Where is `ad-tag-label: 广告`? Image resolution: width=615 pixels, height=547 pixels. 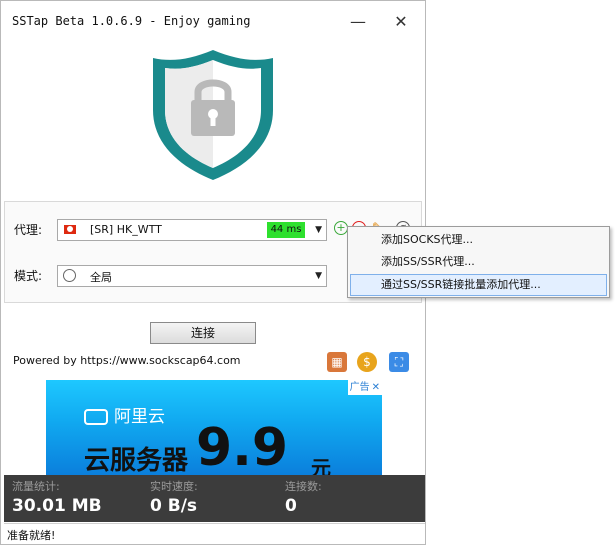
ad-tag-label: 广告 is located at coordinates (359, 387).